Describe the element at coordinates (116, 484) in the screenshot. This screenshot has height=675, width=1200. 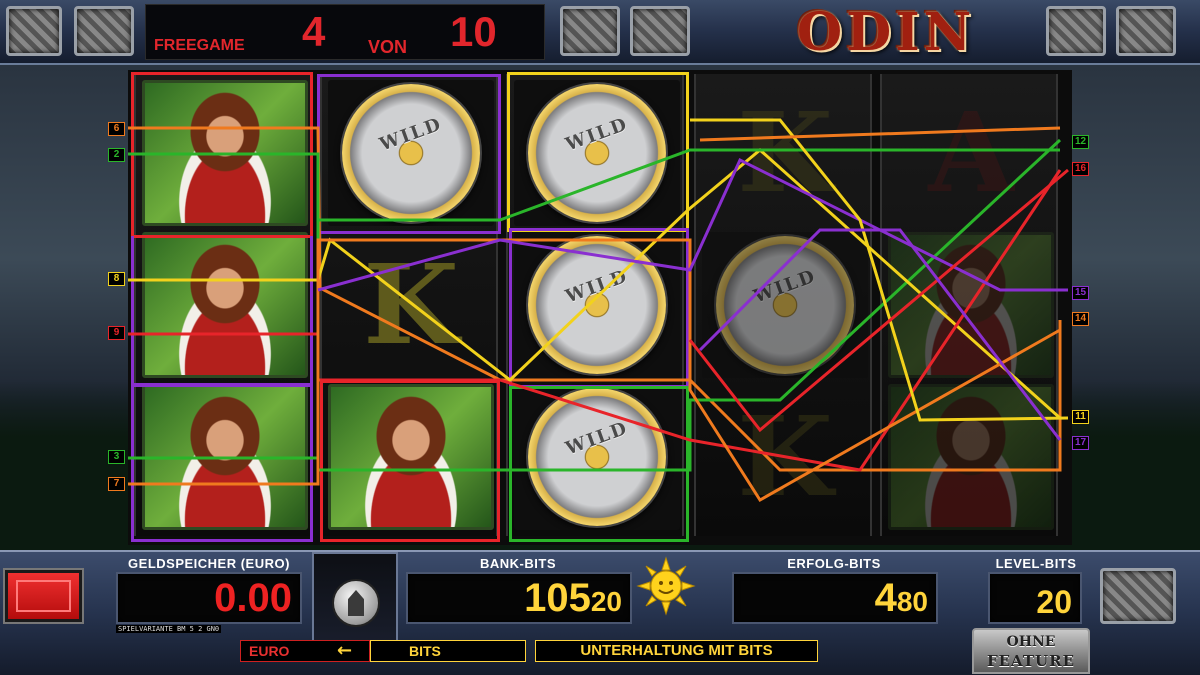
I see `left-line-tag-7: 7` at that location.